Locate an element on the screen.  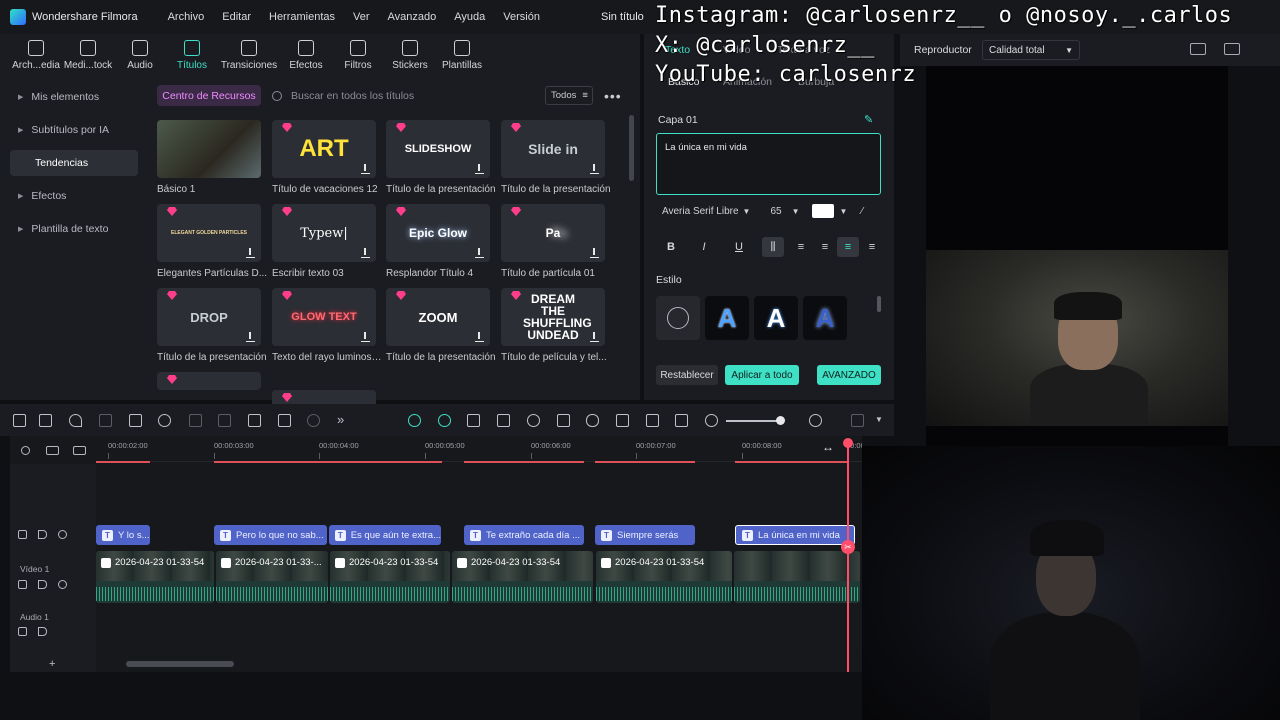
title-card: Typew| Escribir texto 03 is located at coordinates (324, 241).